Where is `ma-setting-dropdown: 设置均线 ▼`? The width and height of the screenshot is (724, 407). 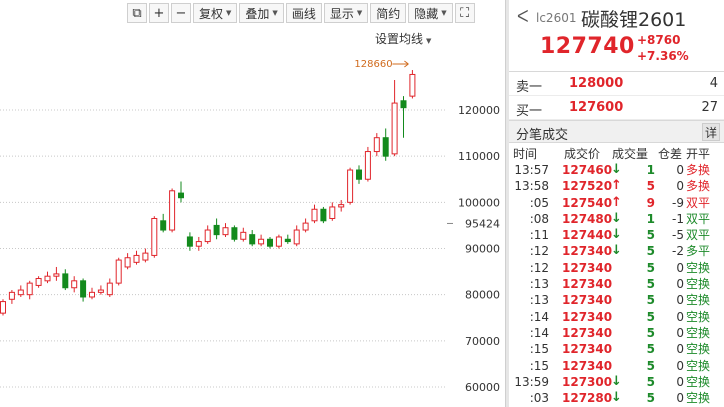 ma-setting-dropdown: 设置均线 ▼ is located at coordinates (403, 38).